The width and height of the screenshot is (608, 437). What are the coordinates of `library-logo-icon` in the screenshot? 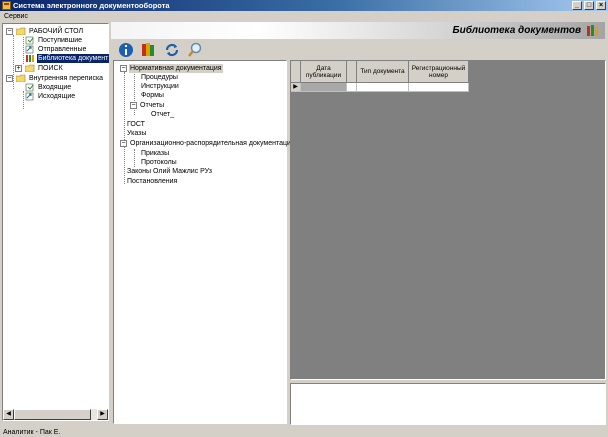 It's located at (592, 30).